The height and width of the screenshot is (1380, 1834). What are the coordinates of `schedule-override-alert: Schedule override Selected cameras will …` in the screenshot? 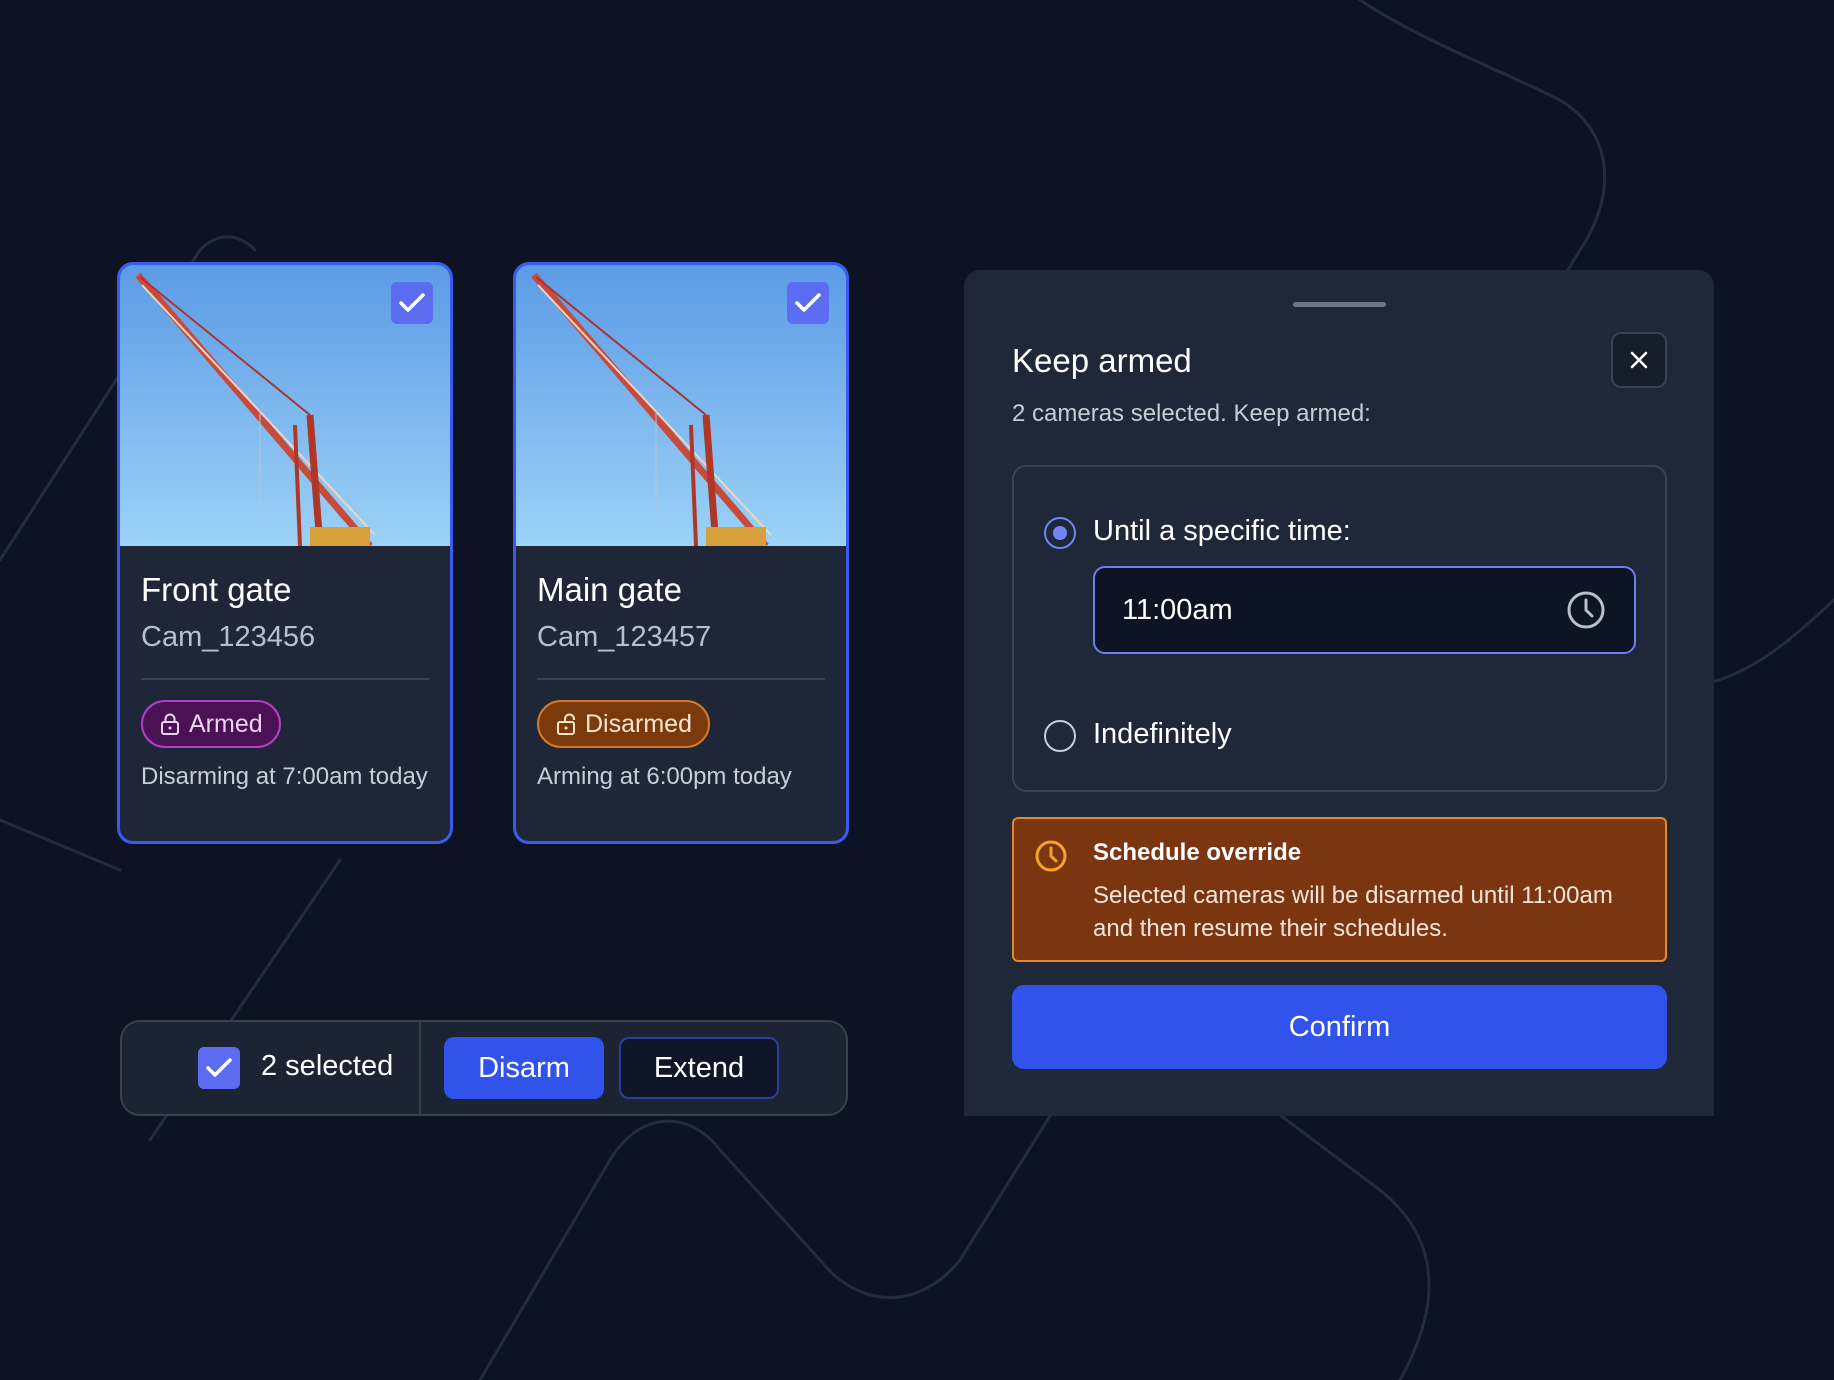 It's located at (1339, 889).